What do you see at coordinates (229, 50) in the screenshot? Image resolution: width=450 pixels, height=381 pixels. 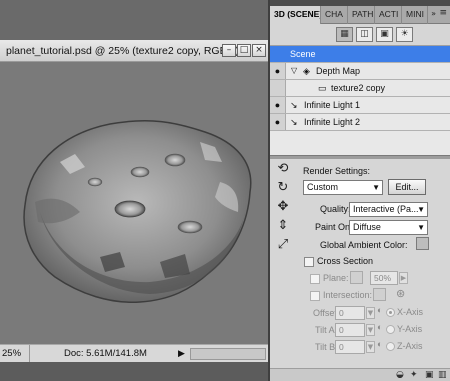 I see `minimize-button: –` at bounding box center [229, 50].